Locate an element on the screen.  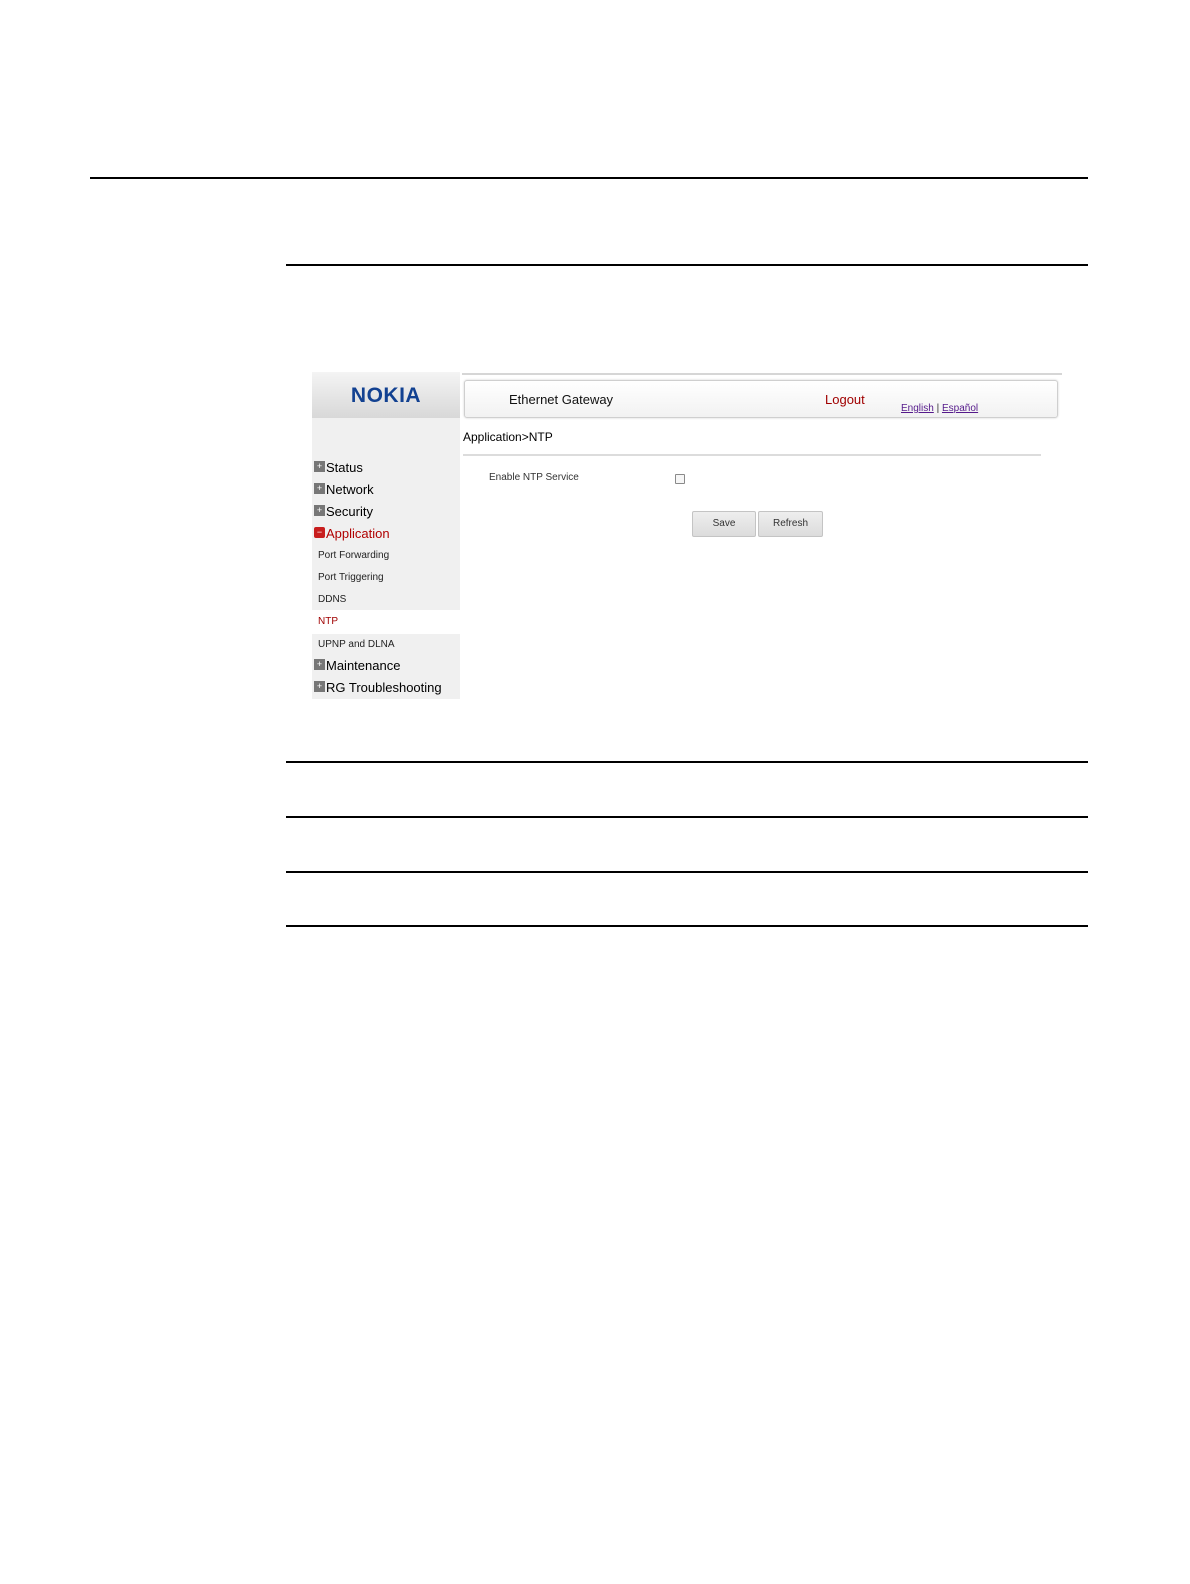
breadcrumb-divider is located at coordinates (752, 455).